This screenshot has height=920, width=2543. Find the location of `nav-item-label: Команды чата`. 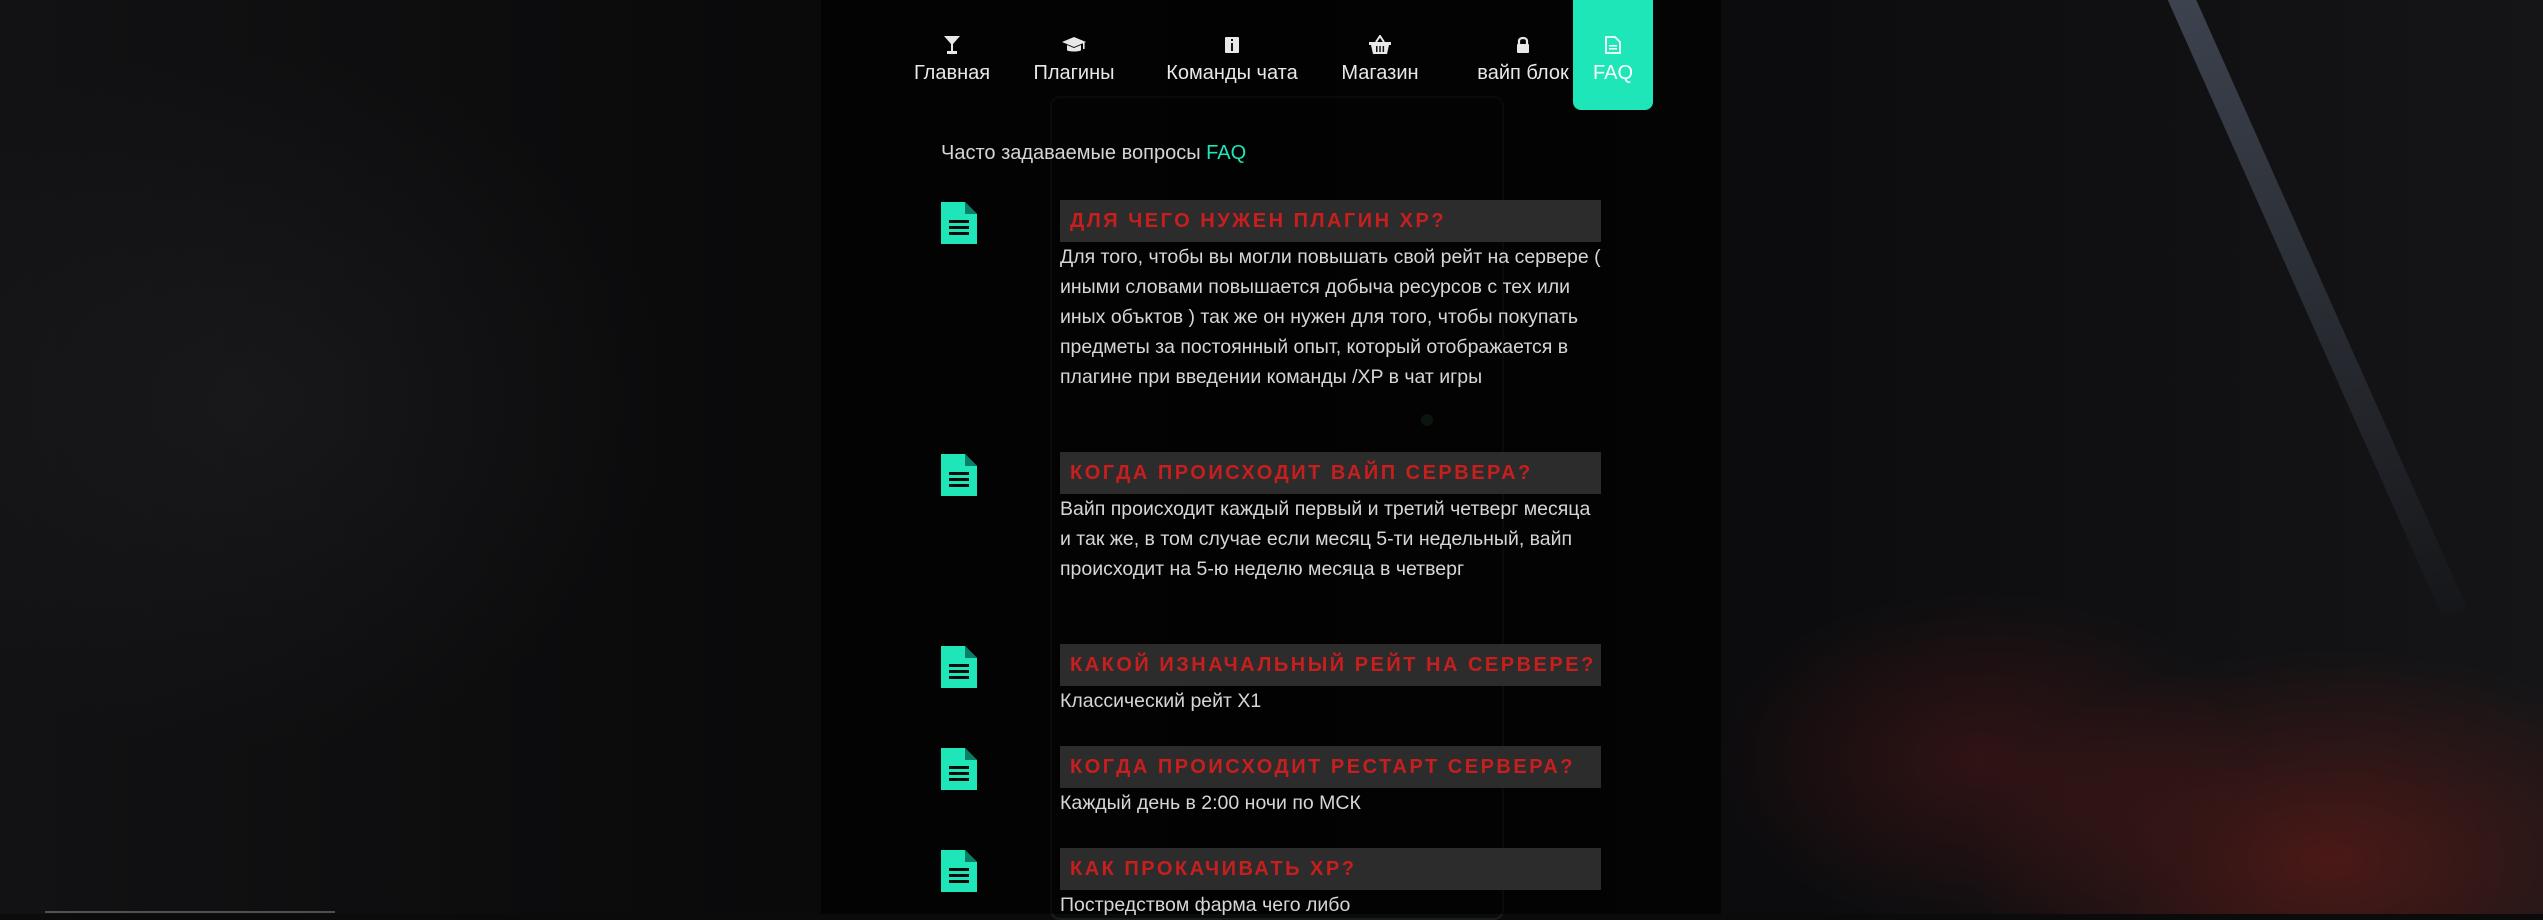

nav-item-label: Команды чата is located at coordinates (1232, 73).